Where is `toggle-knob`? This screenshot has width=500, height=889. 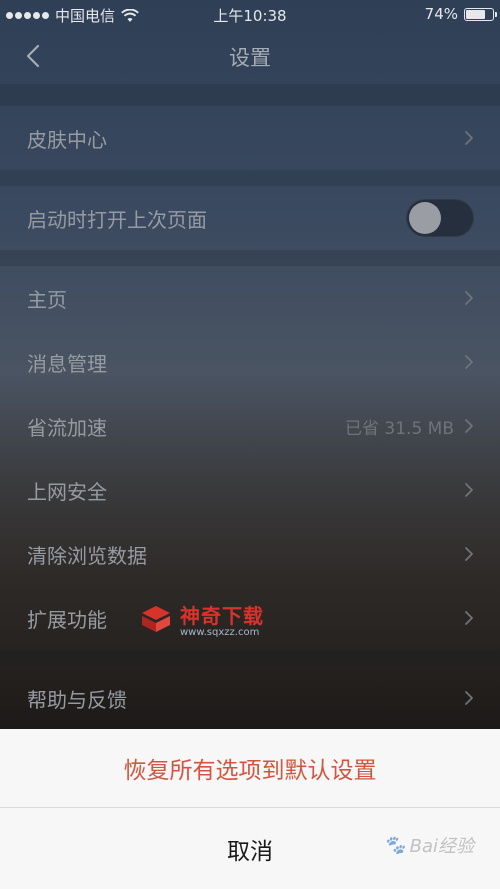 toggle-knob is located at coordinates (425, 218).